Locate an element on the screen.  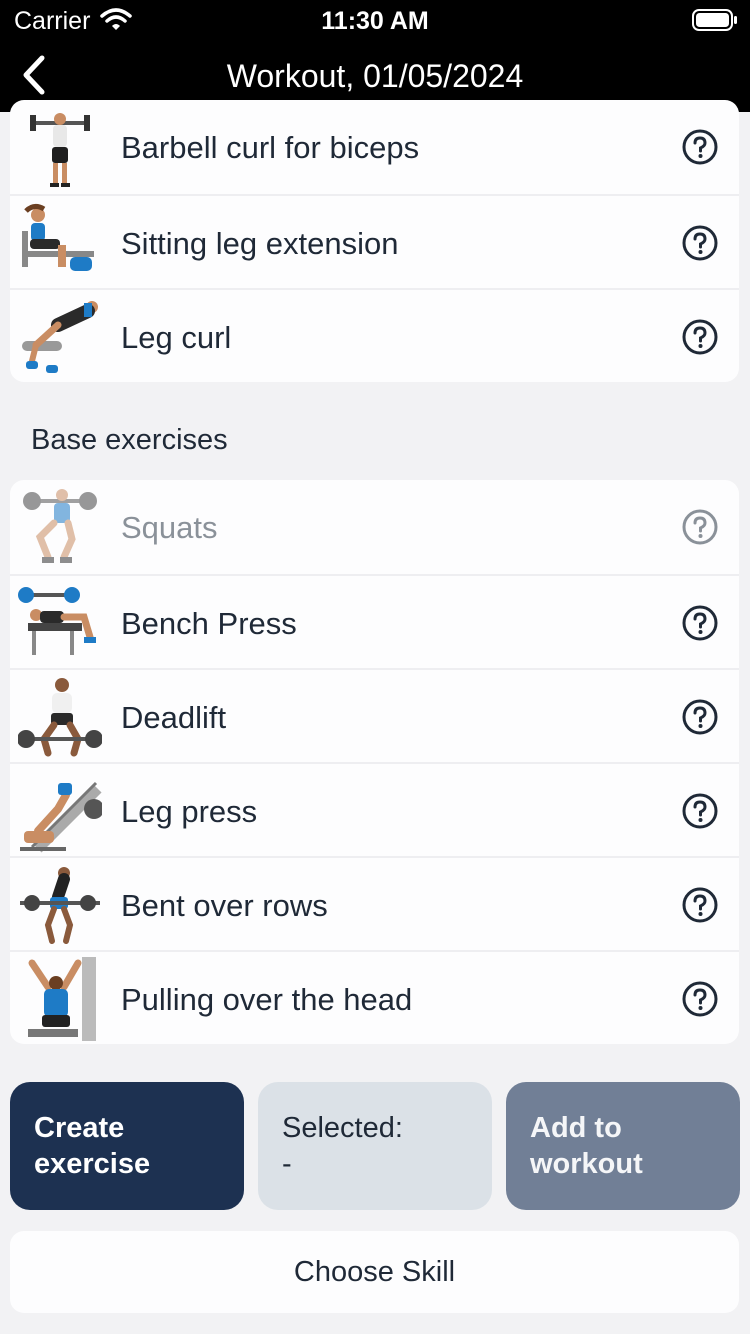
exercise-name: Leg press is located at coordinates (189, 811).